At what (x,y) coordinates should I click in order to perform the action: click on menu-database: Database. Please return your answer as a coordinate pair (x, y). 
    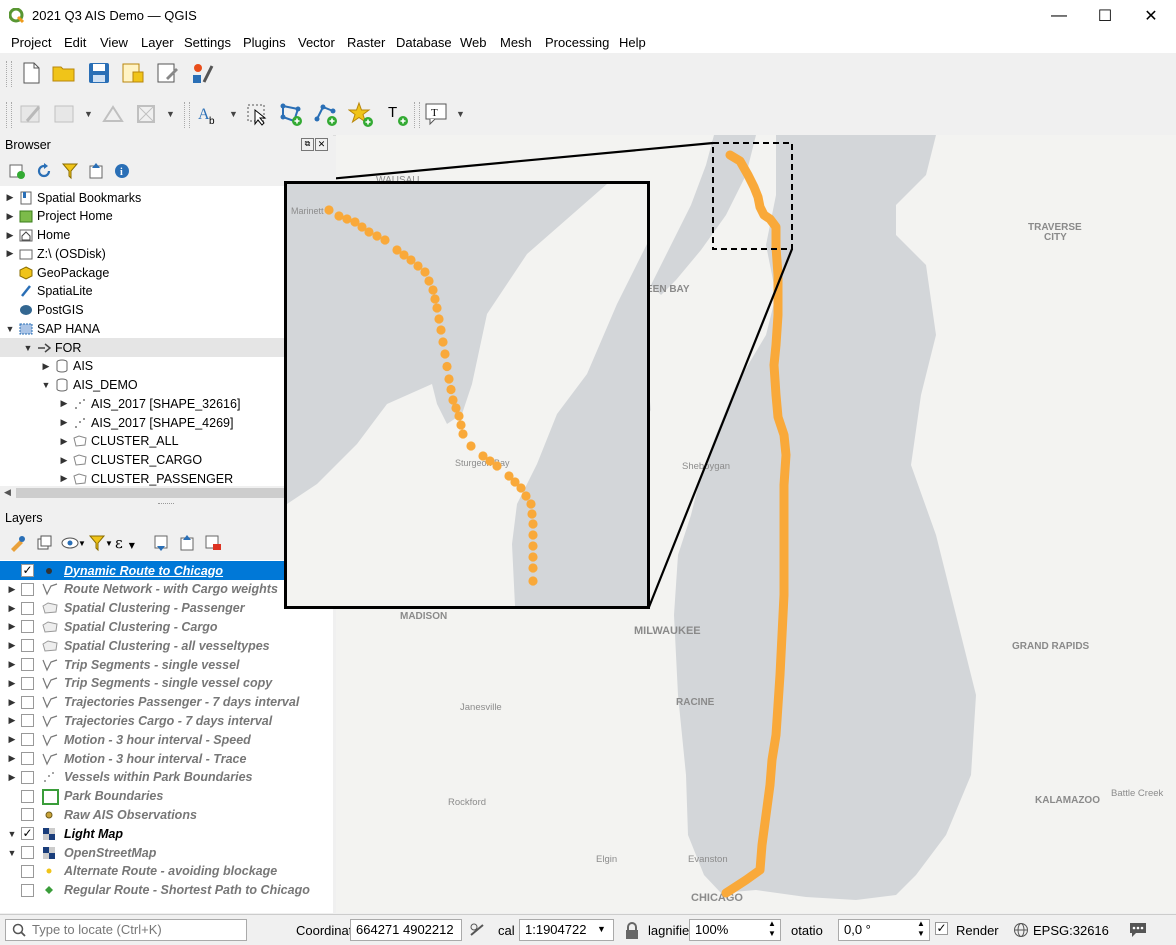
    Looking at the image, I should click on (424, 42).